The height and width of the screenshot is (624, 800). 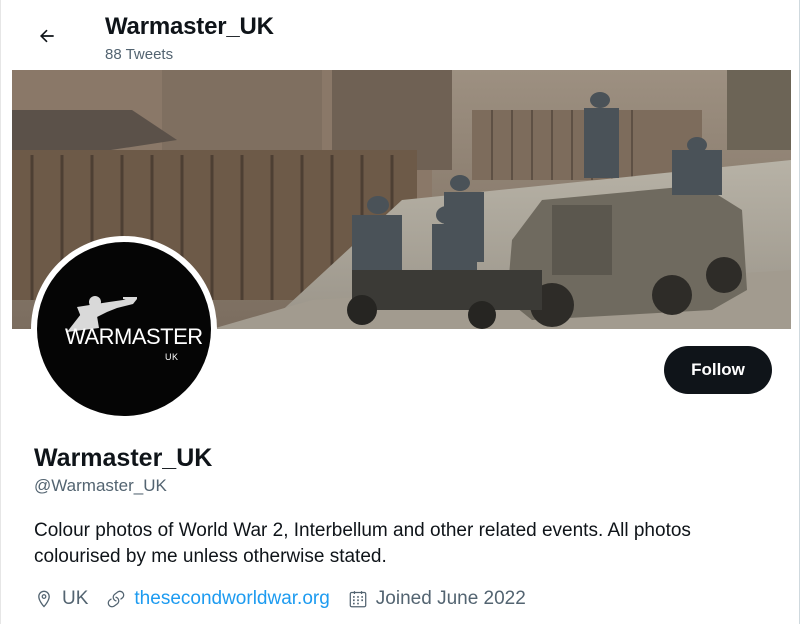 I want to click on calendar-icon, so click(x=358, y=599).